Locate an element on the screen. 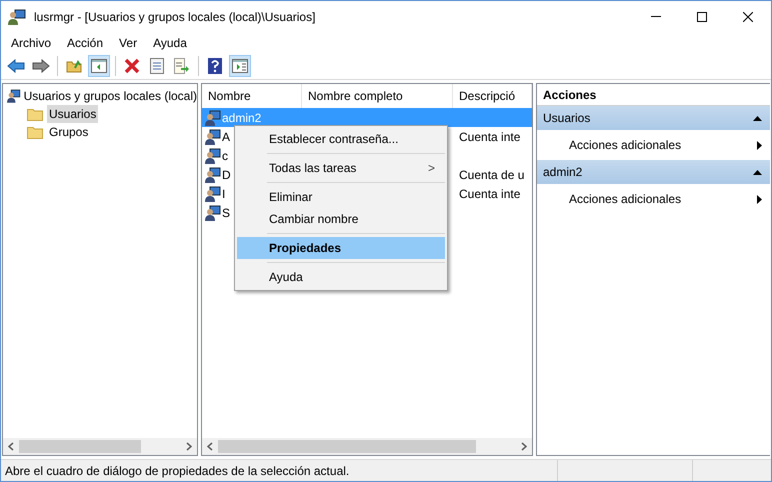 The image size is (772, 482). status-text: Abre el cuadro de diálogo de propiedades de la selección actual. is located at coordinates (177, 471).